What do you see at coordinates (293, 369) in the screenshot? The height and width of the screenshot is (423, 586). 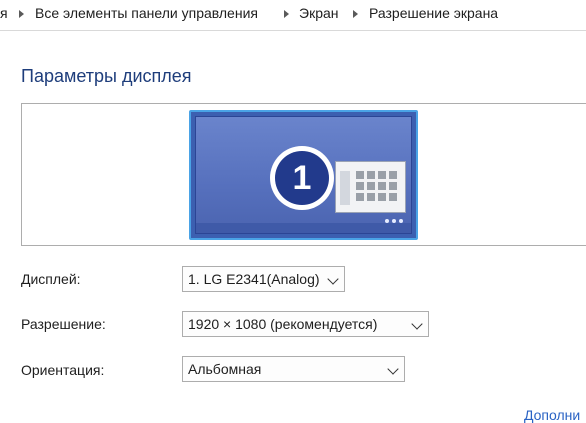 I see `orientation-select: Альбомная` at bounding box center [293, 369].